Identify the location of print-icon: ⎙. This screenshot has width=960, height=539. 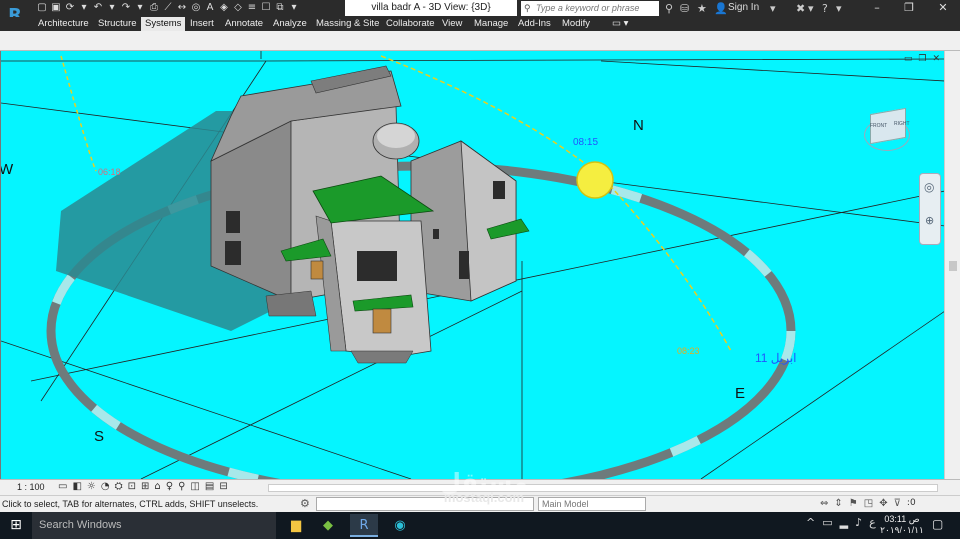
(154, 8).